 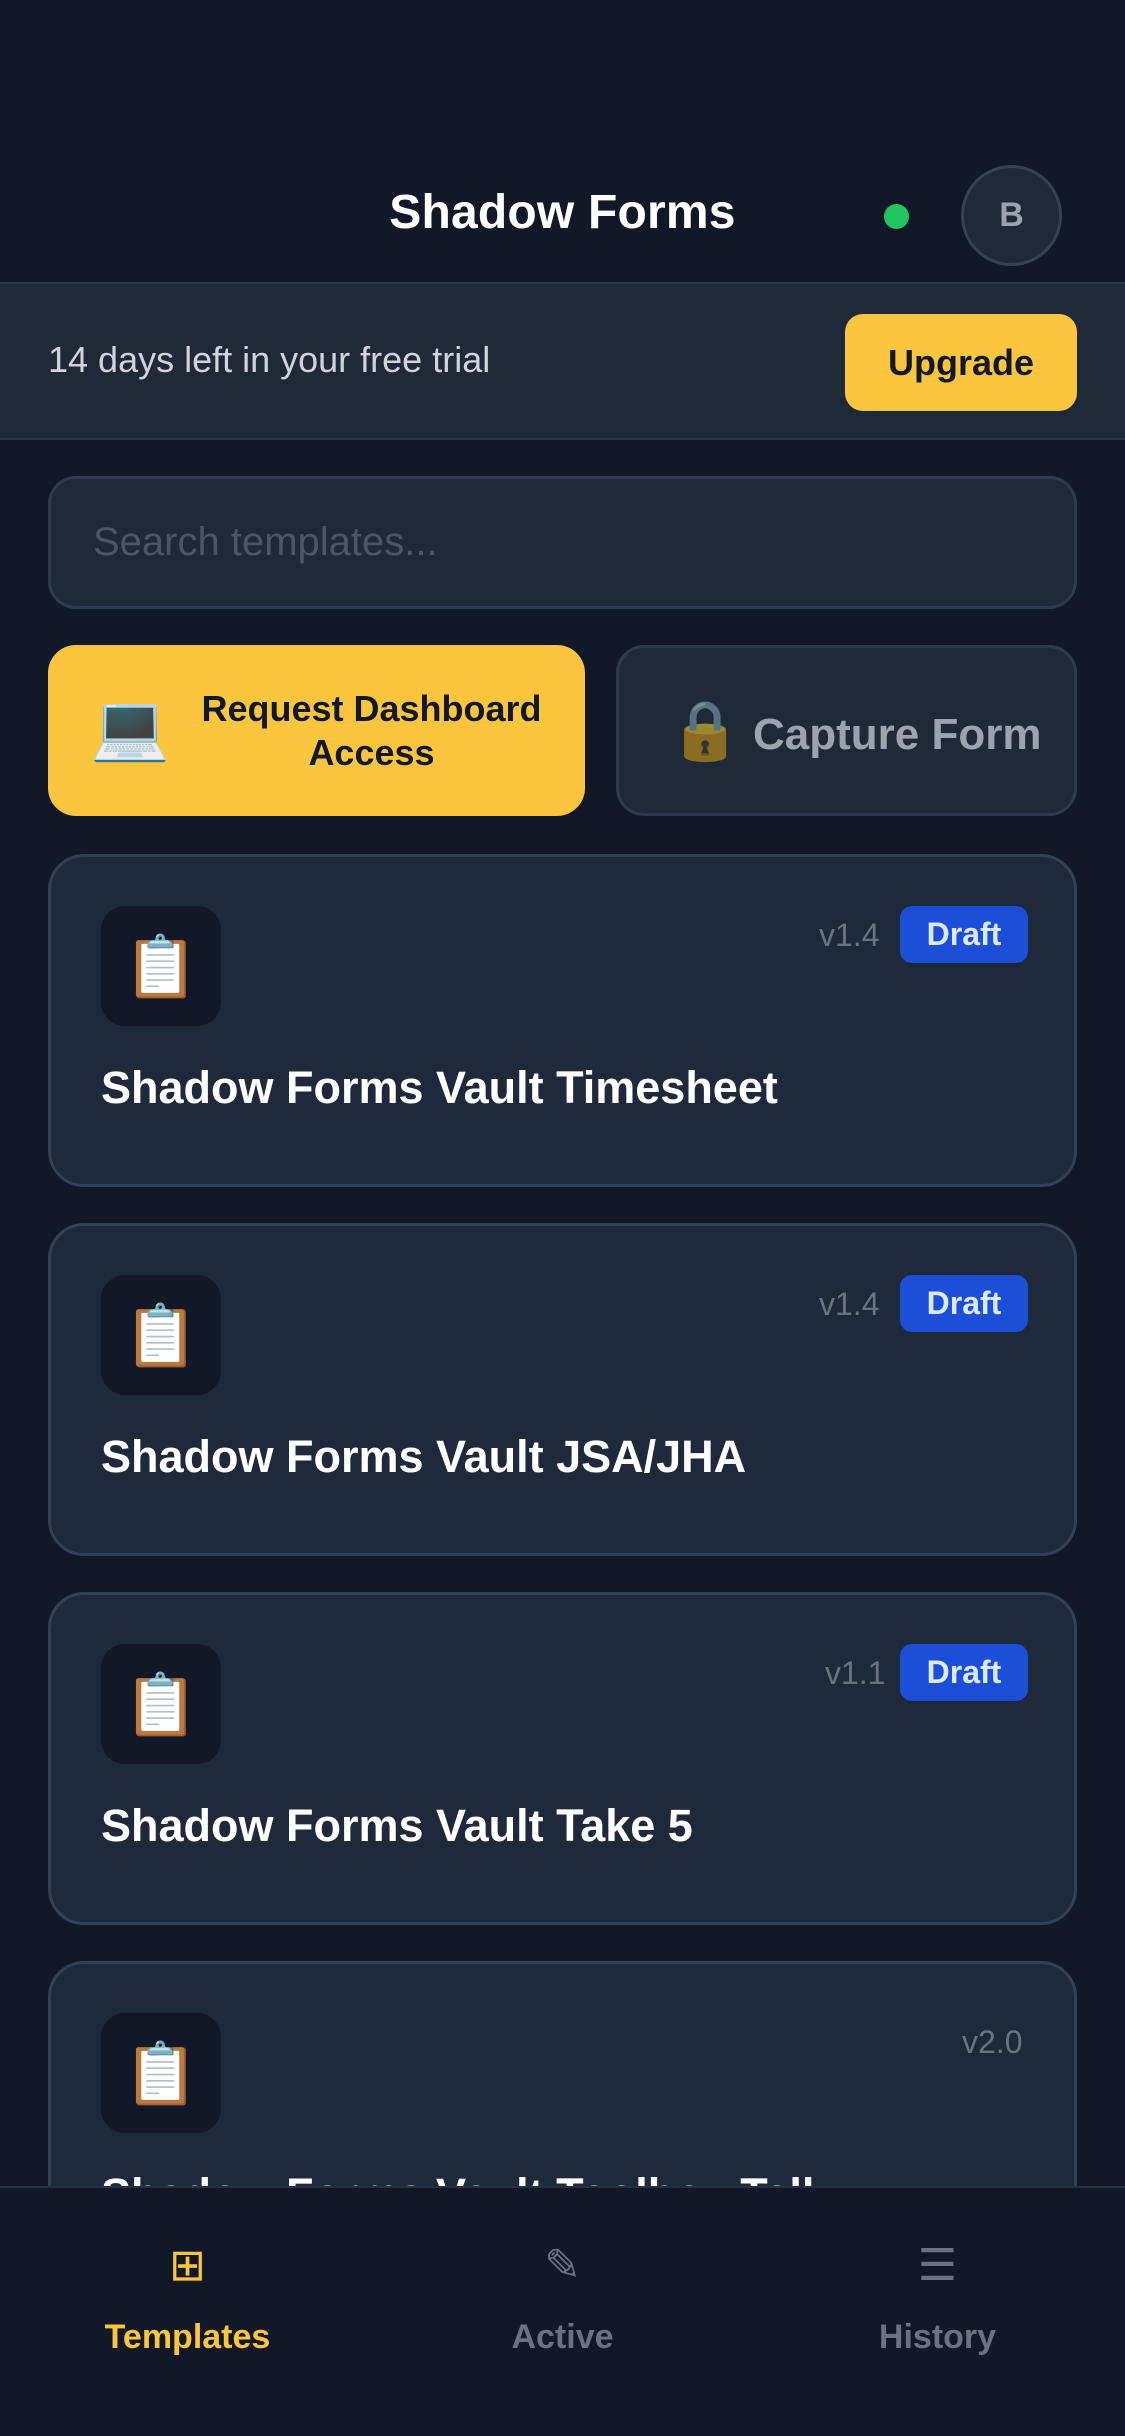 What do you see at coordinates (897, 734) in the screenshot?
I see `capture-form-label: Capture Form` at bounding box center [897, 734].